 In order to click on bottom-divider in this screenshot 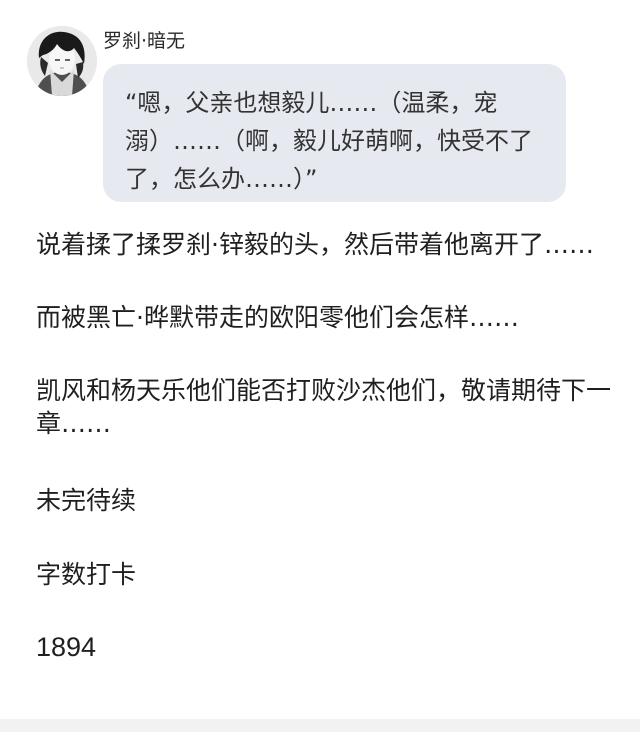, I will do `click(320, 725)`.